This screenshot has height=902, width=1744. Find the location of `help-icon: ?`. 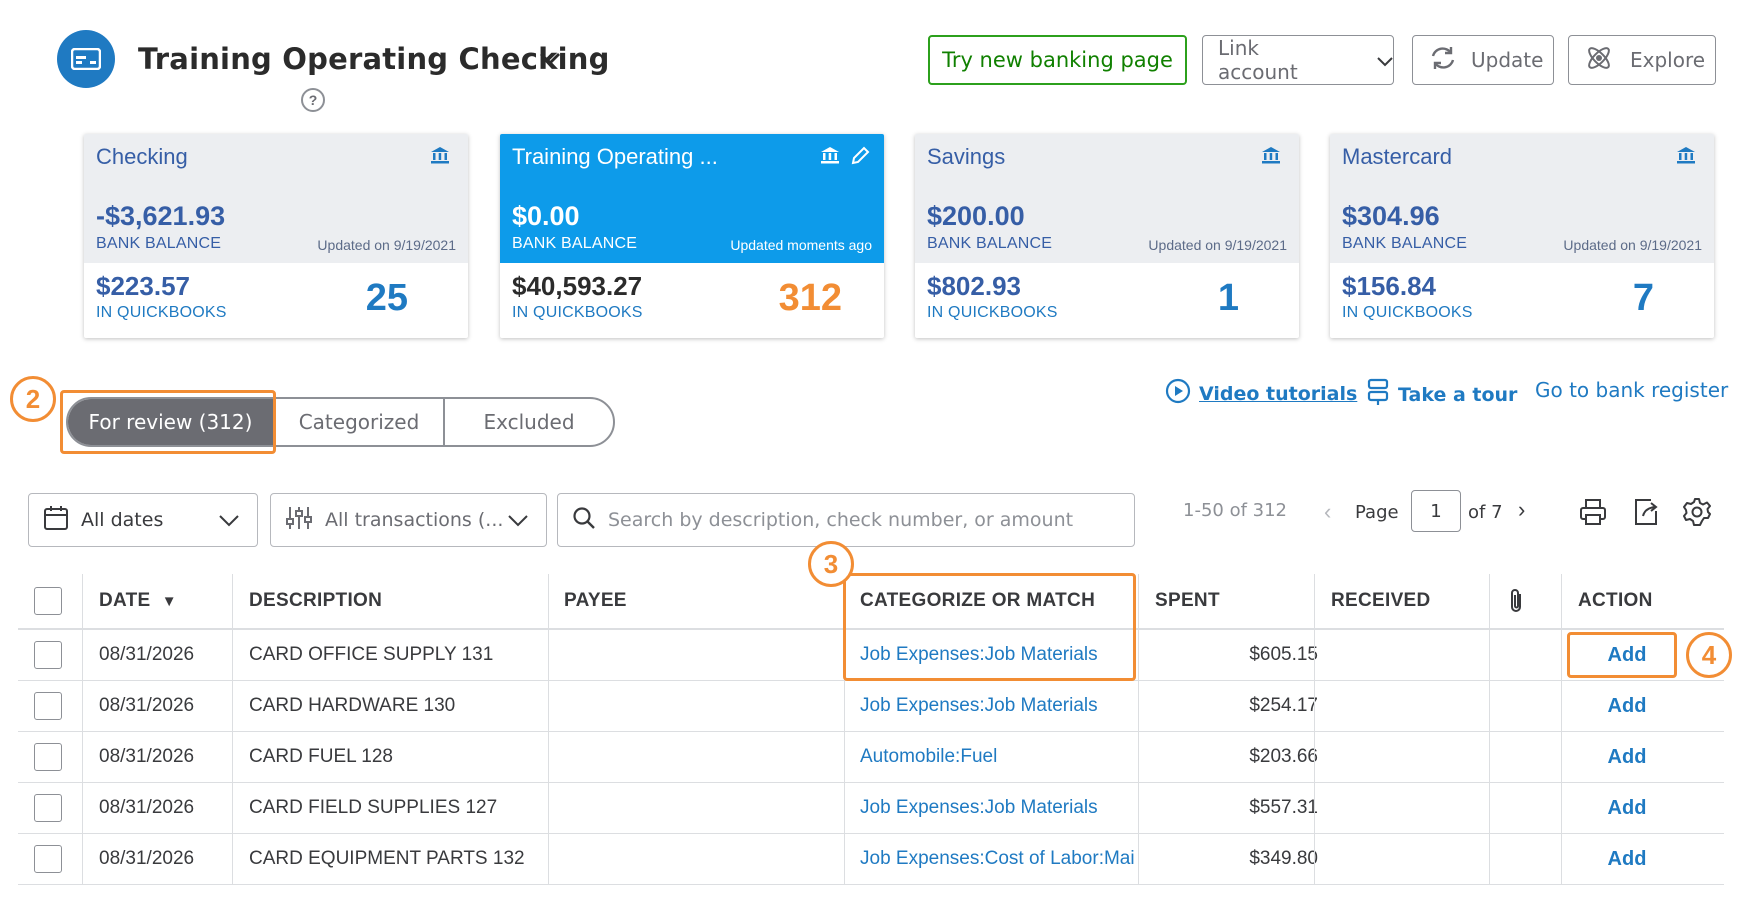

help-icon: ? is located at coordinates (313, 100).